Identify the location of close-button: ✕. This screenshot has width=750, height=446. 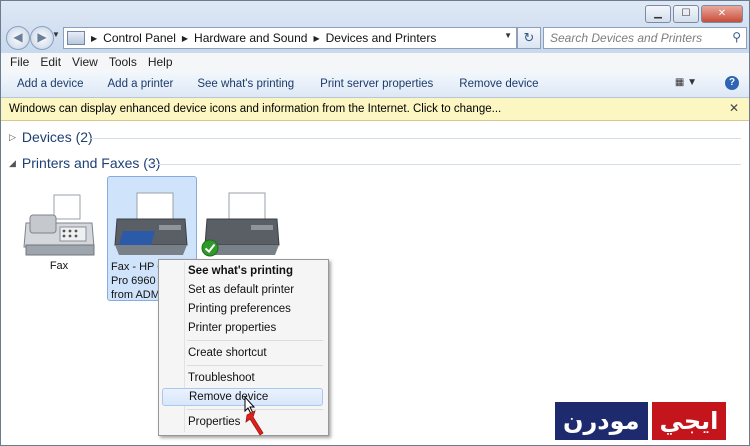
(722, 14).